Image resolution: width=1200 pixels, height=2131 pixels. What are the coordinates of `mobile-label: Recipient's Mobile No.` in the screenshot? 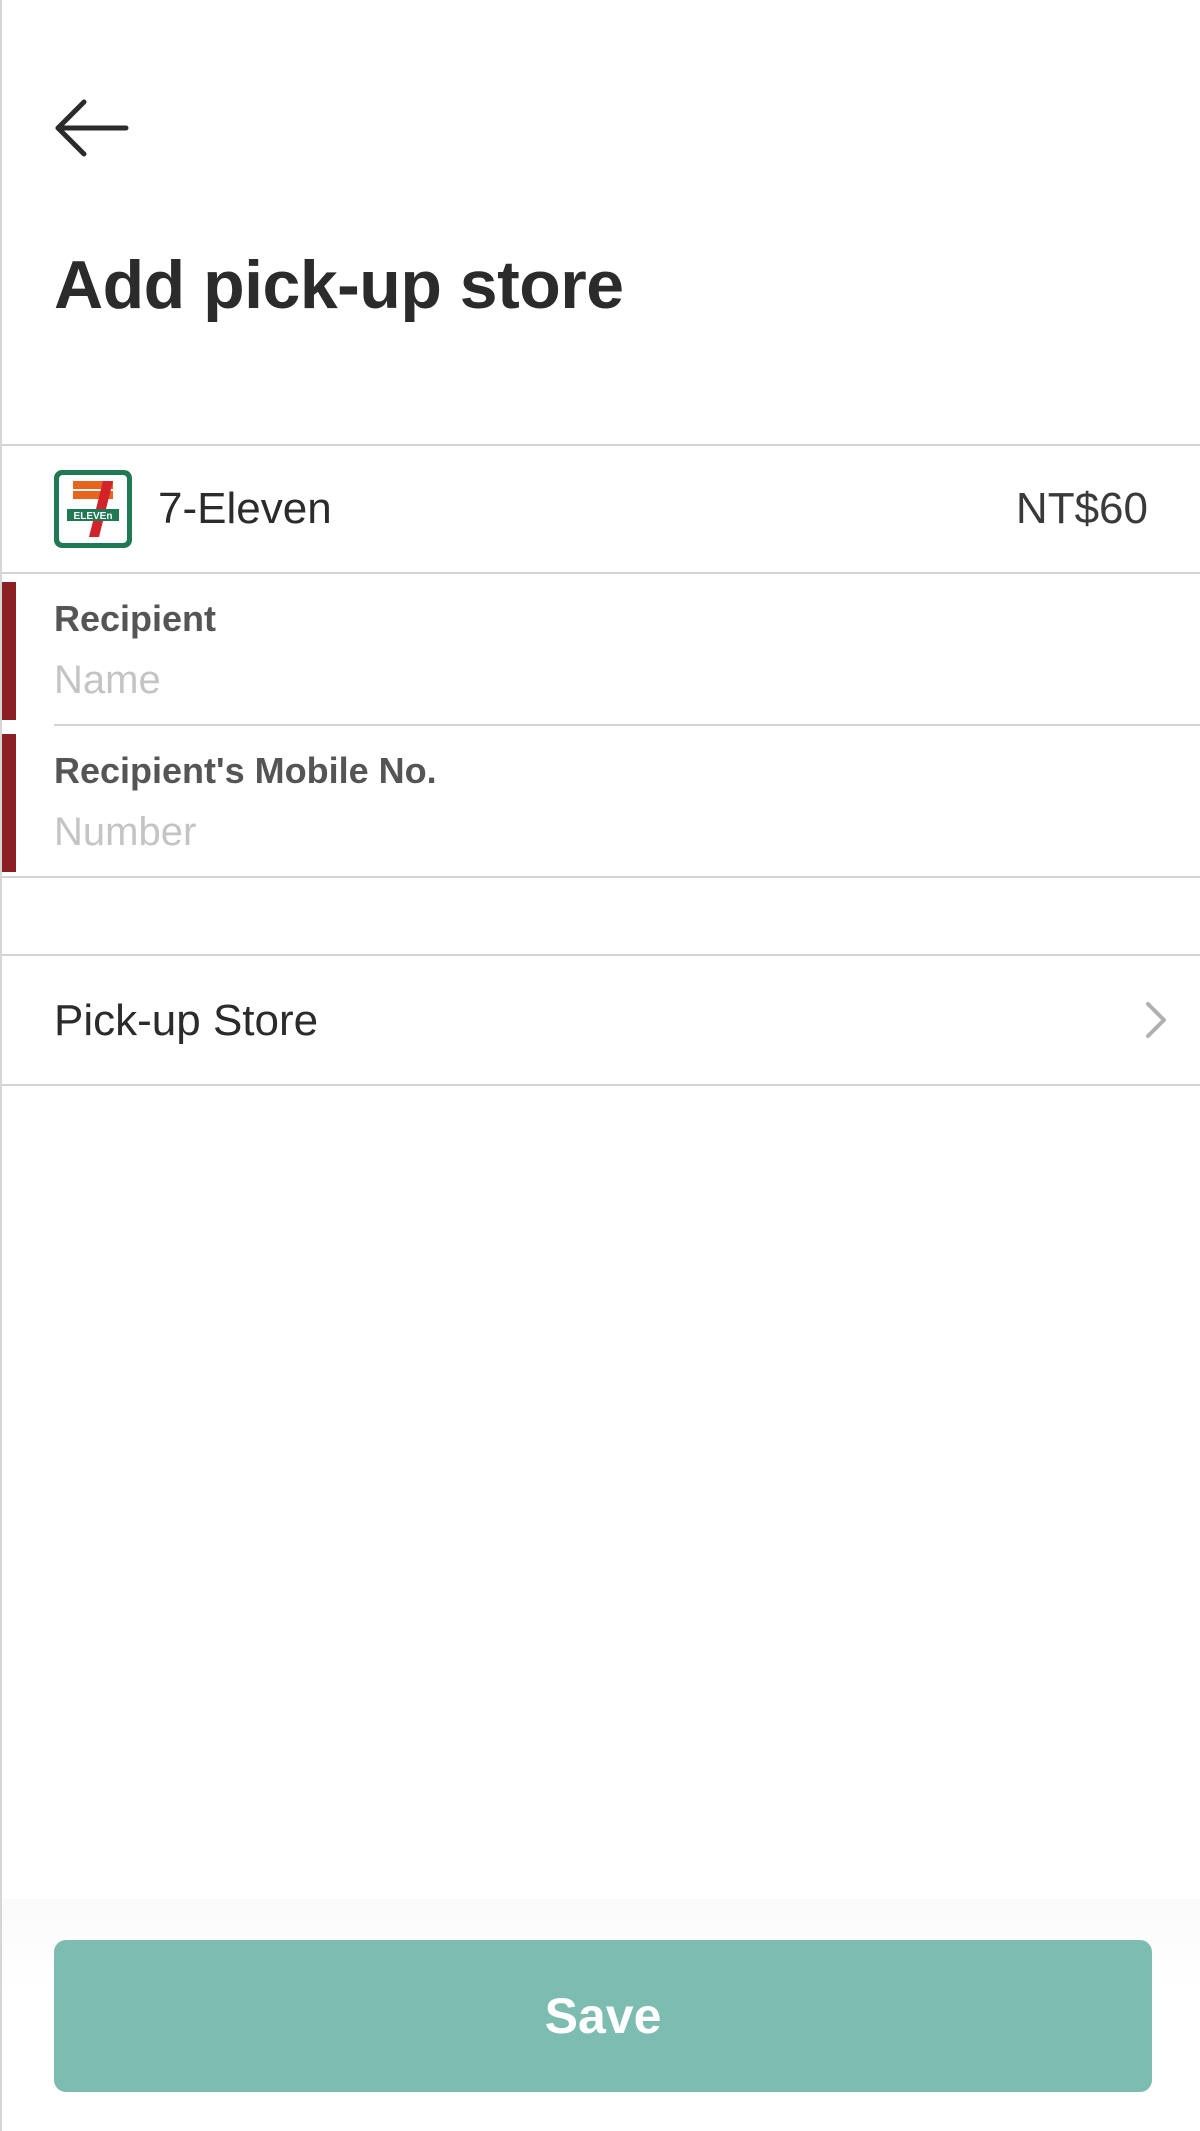 It's located at (245, 770).